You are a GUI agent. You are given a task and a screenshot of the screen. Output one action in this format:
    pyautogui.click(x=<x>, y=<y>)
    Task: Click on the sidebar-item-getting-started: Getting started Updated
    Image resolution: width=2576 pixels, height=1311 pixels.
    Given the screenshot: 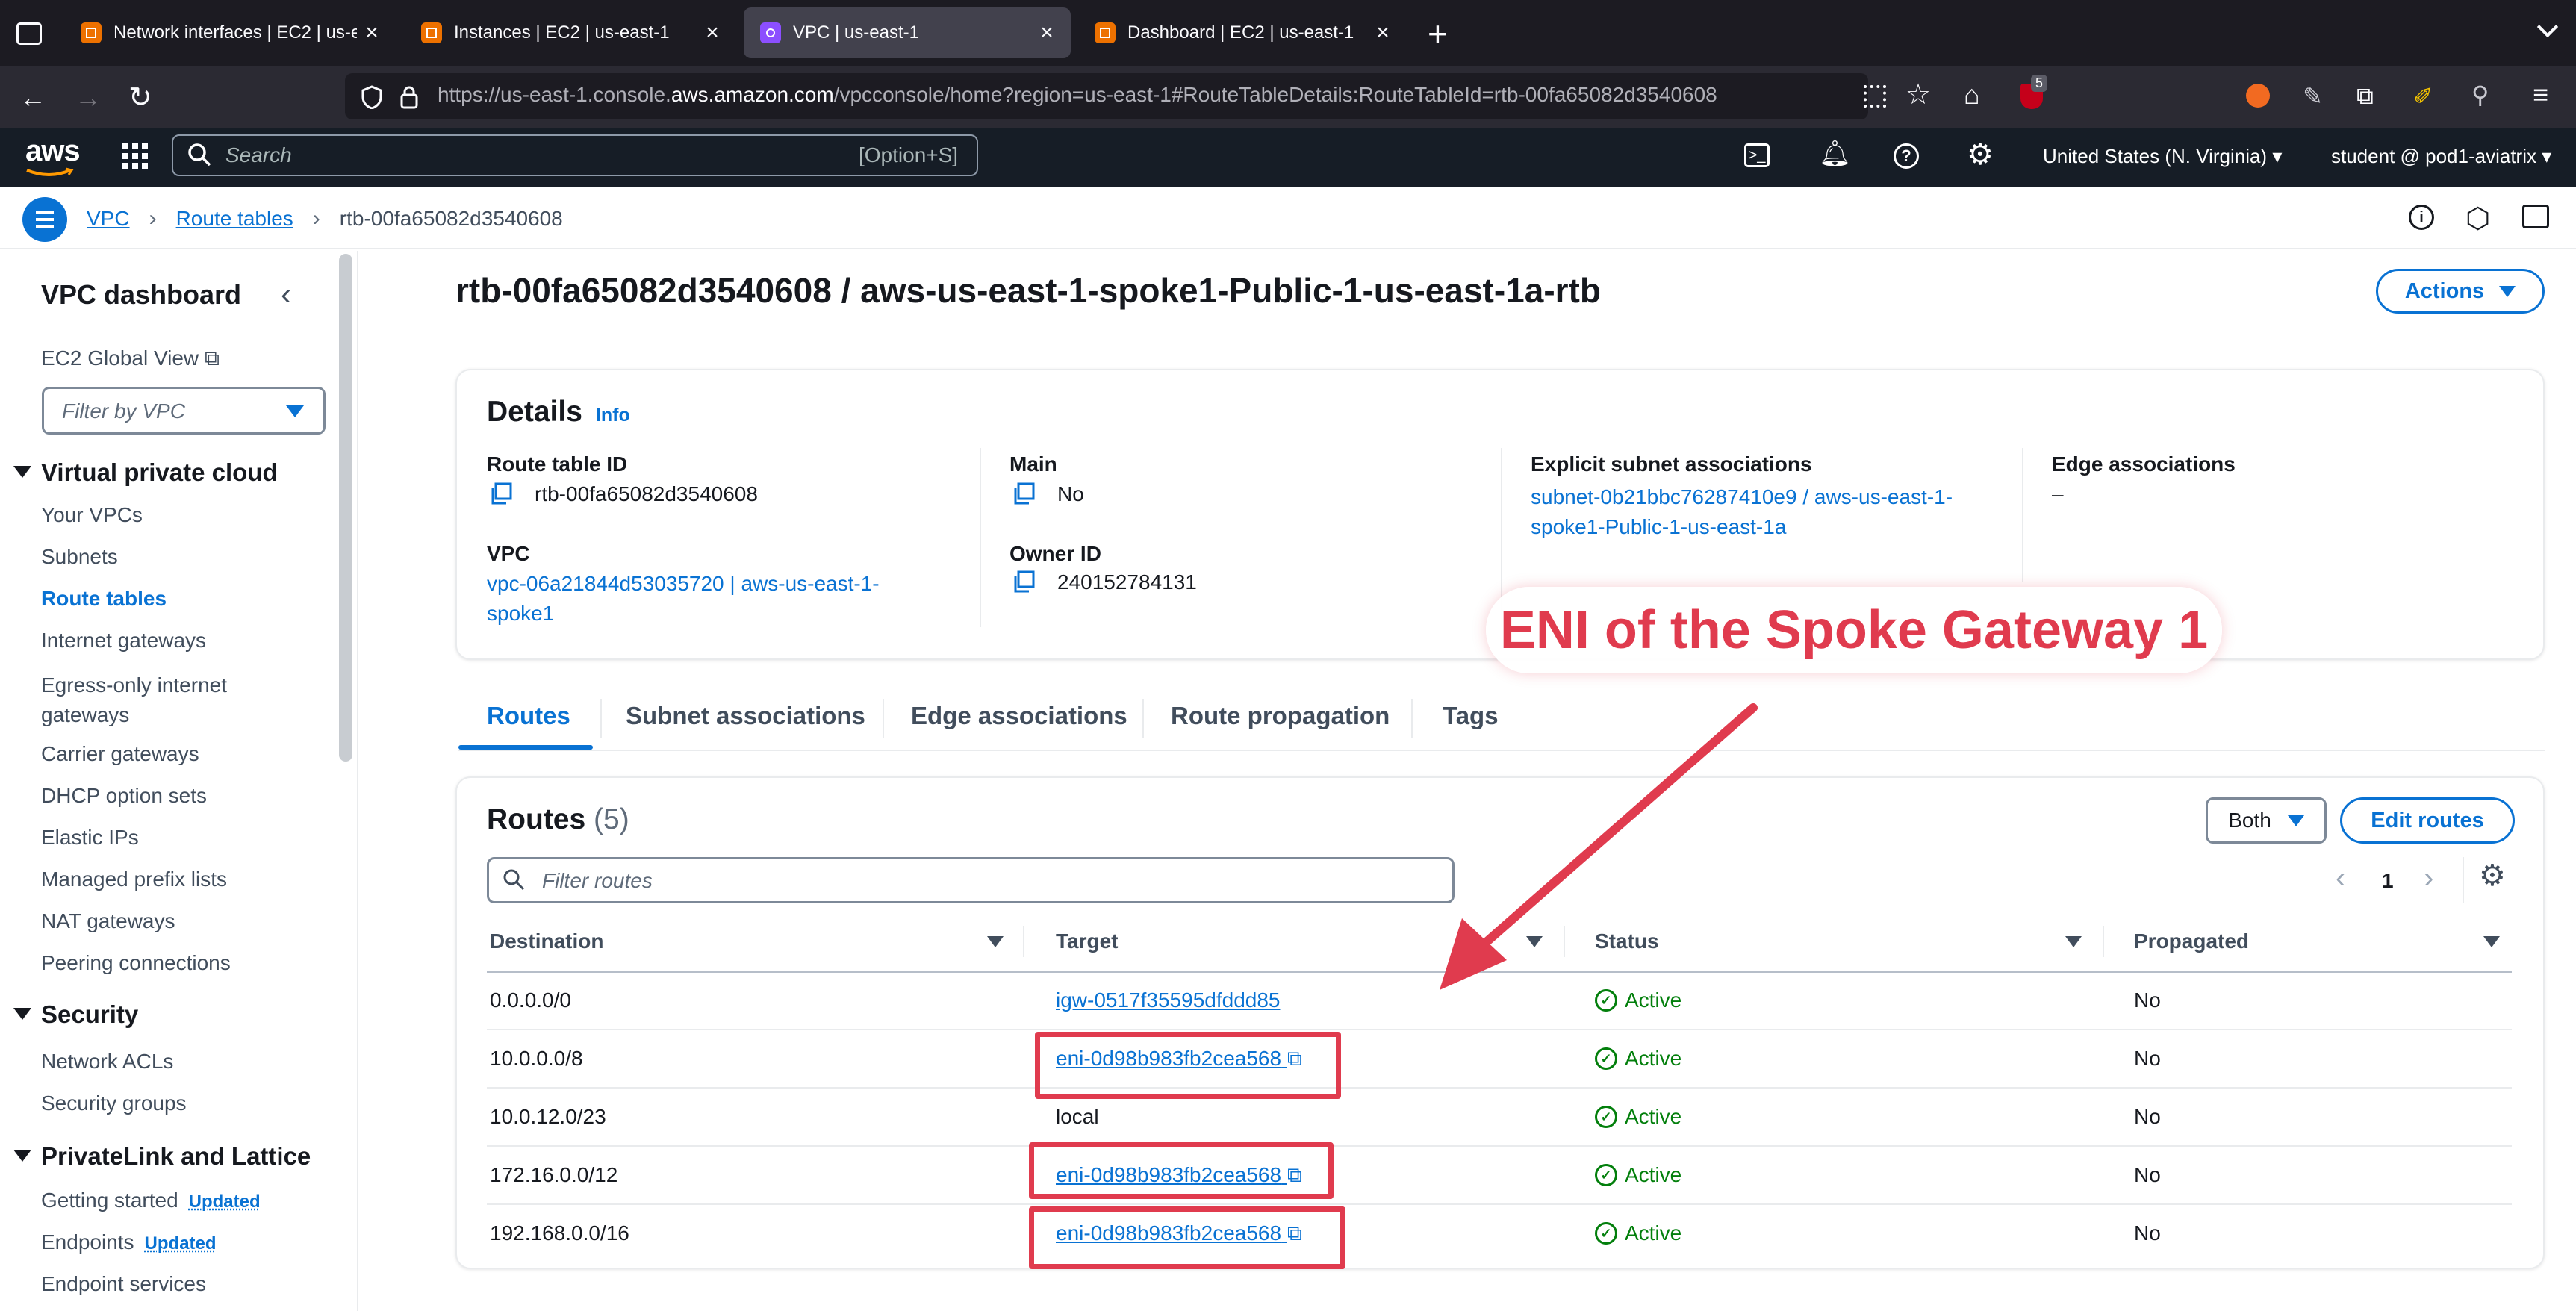 What is the action you would take?
    pyautogui.click(x=151, y=1200)
    